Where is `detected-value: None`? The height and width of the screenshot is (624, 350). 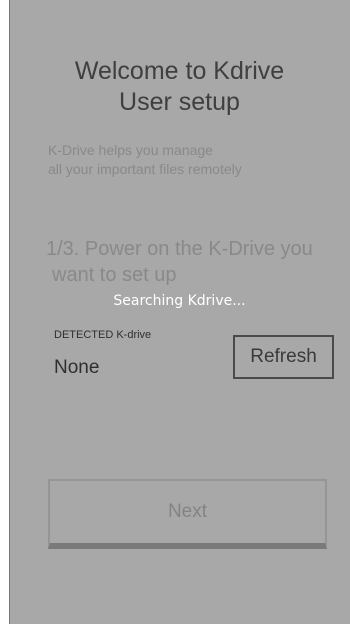 detected-value: None is located at coordinates (77, 367).